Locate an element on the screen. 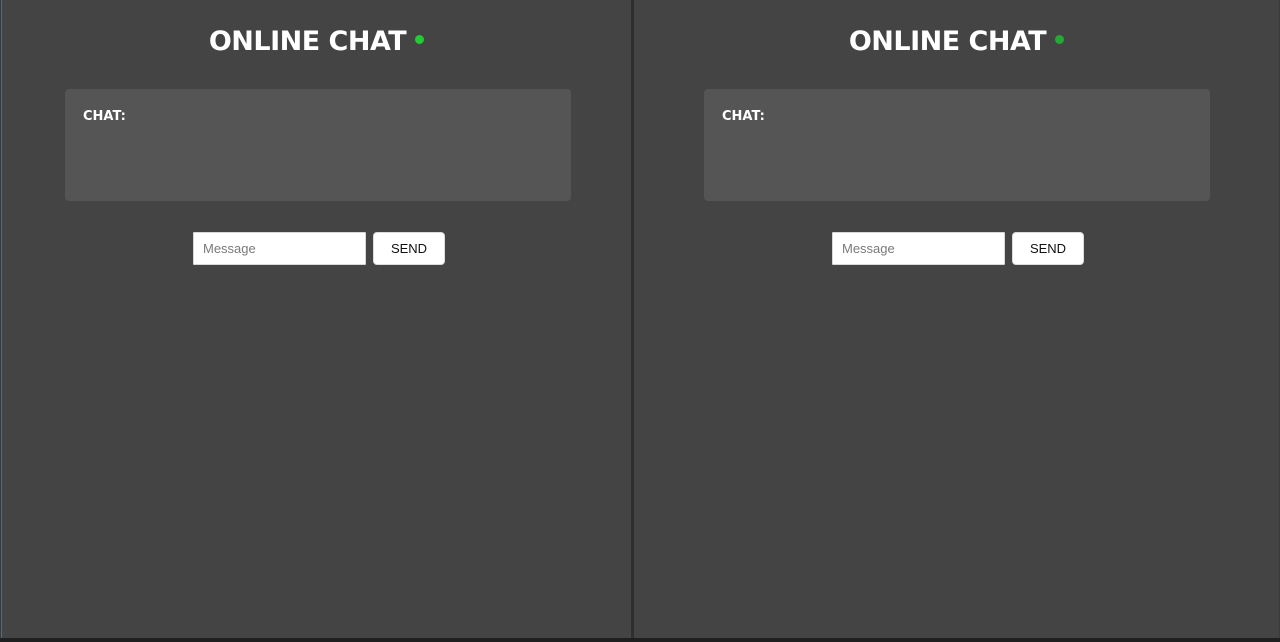 This screenshot has width=1280, height=642. bottom-edge is located at coordinates (640, 640).